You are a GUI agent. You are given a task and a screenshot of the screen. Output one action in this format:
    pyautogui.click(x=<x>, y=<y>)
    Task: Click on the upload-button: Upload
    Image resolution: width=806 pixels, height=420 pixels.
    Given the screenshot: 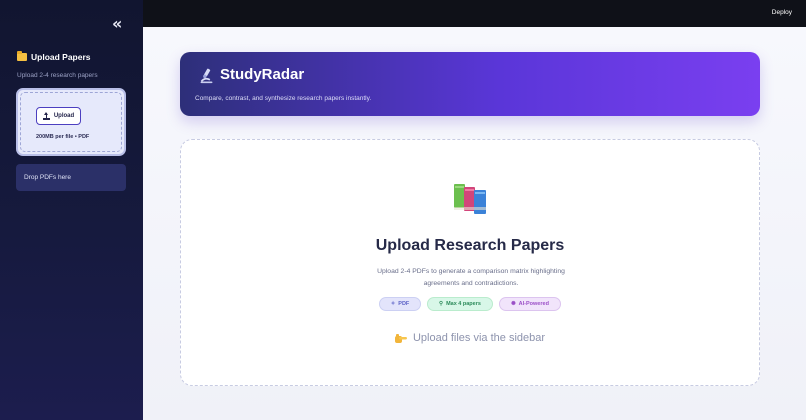 What is the action you would take?
    pyautogui.click(x=58, y=116)
    